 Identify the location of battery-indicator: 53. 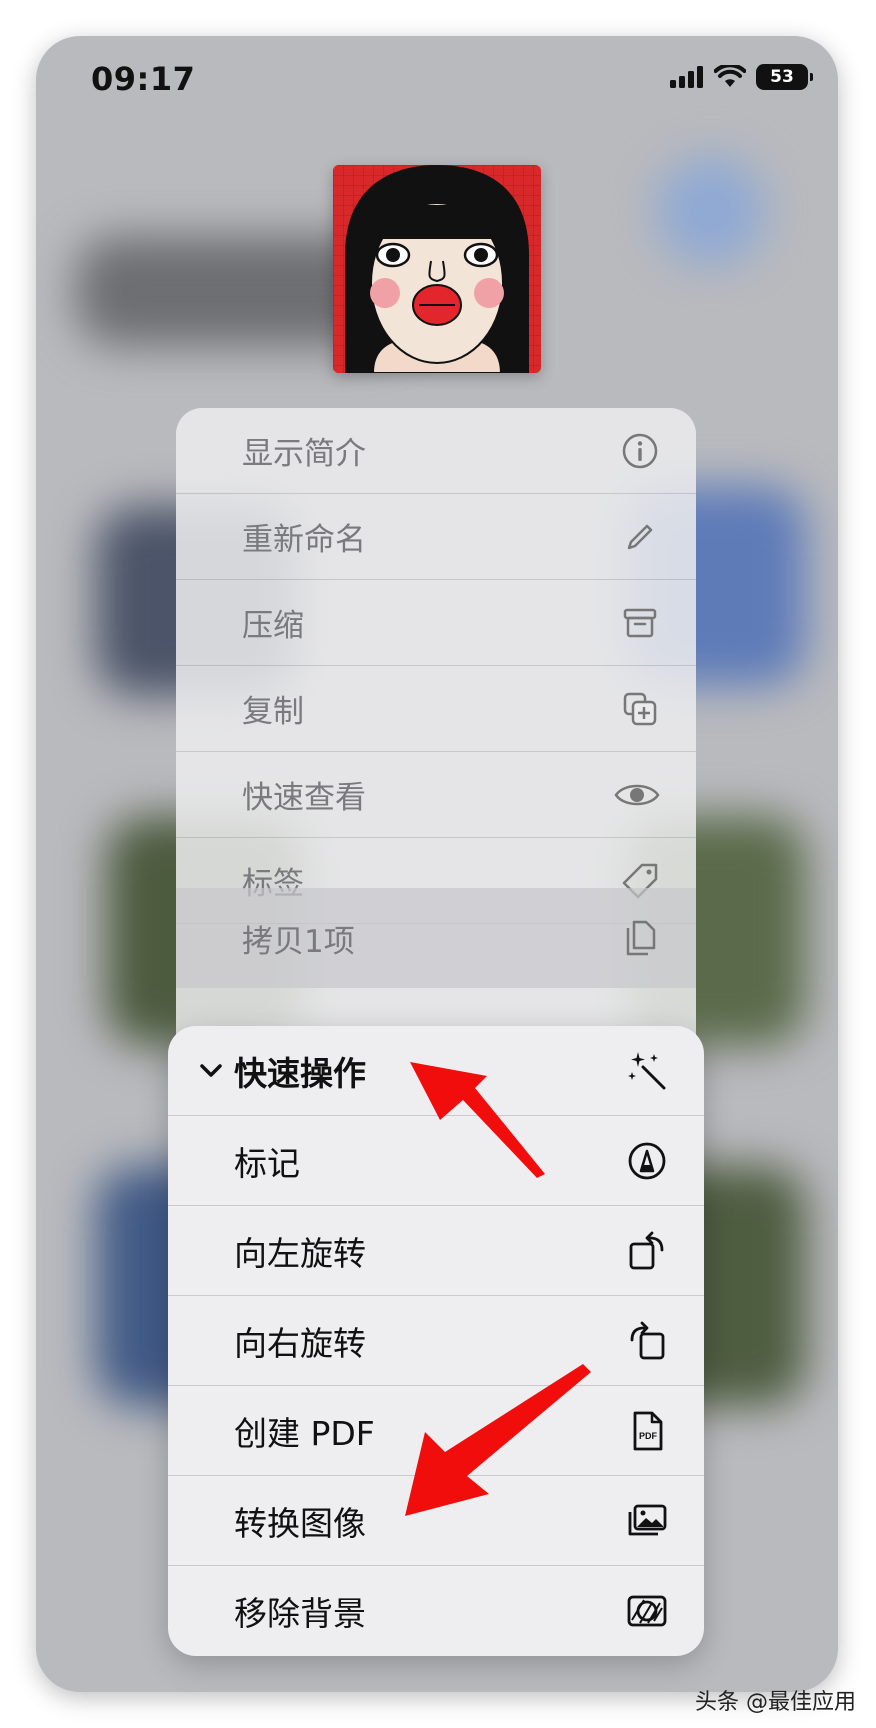
(784, 77).